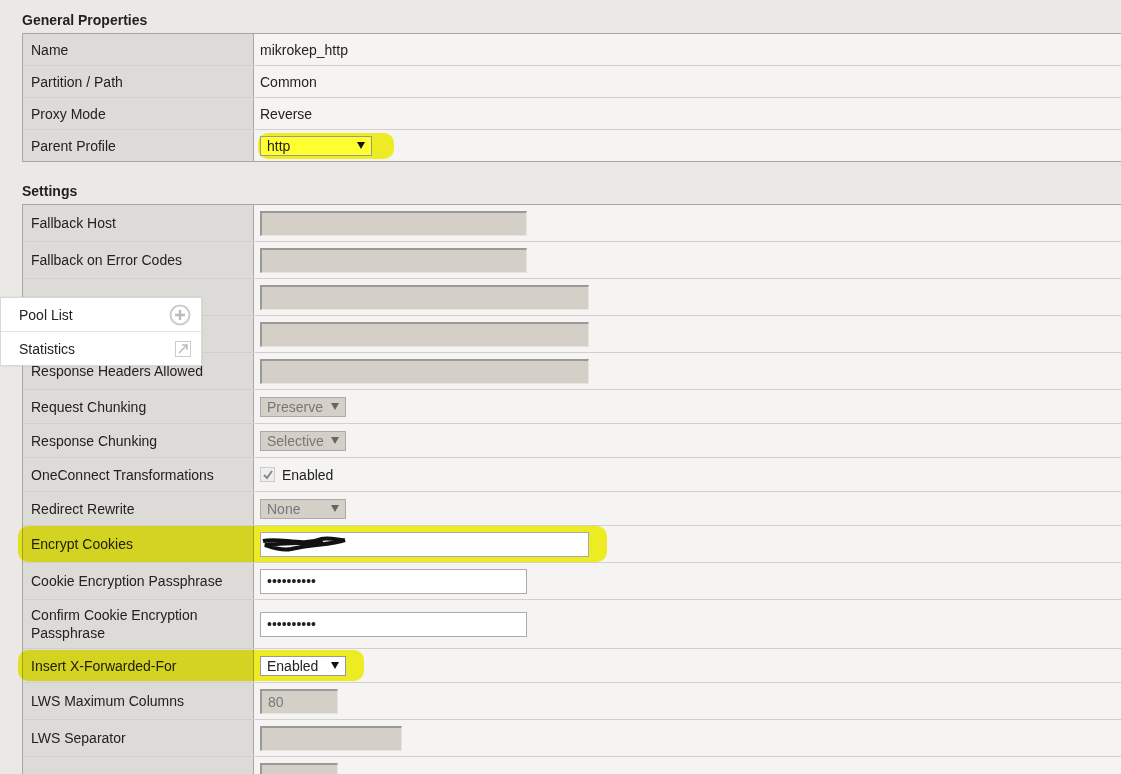 The height and width of the screenshot is (774, 1121). Describe the element at coordinates (424, 544) in the screenshot. I see `input-field` at that location.